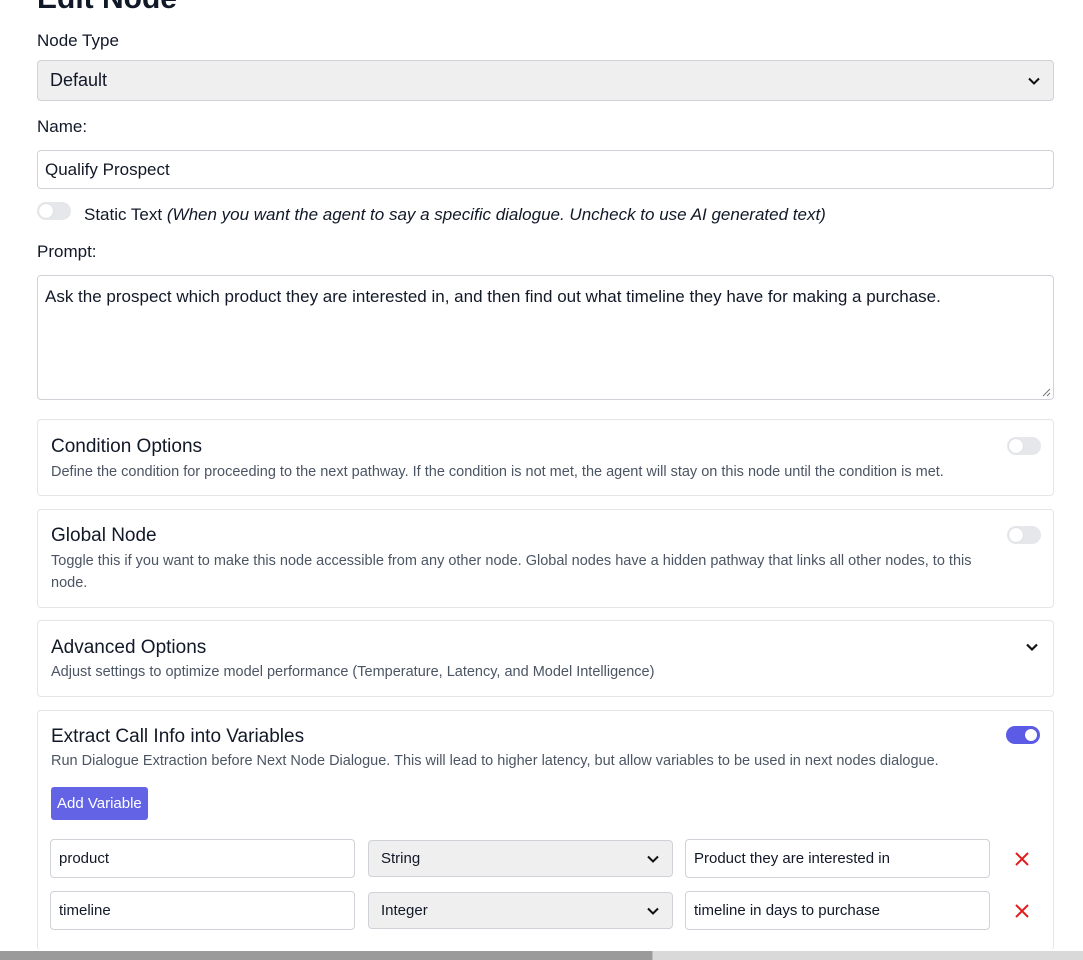 This screenshot has height=960, width=1083. I want to click on extract-variables-title: Extract Call Info into Variables, so click(178, 736).